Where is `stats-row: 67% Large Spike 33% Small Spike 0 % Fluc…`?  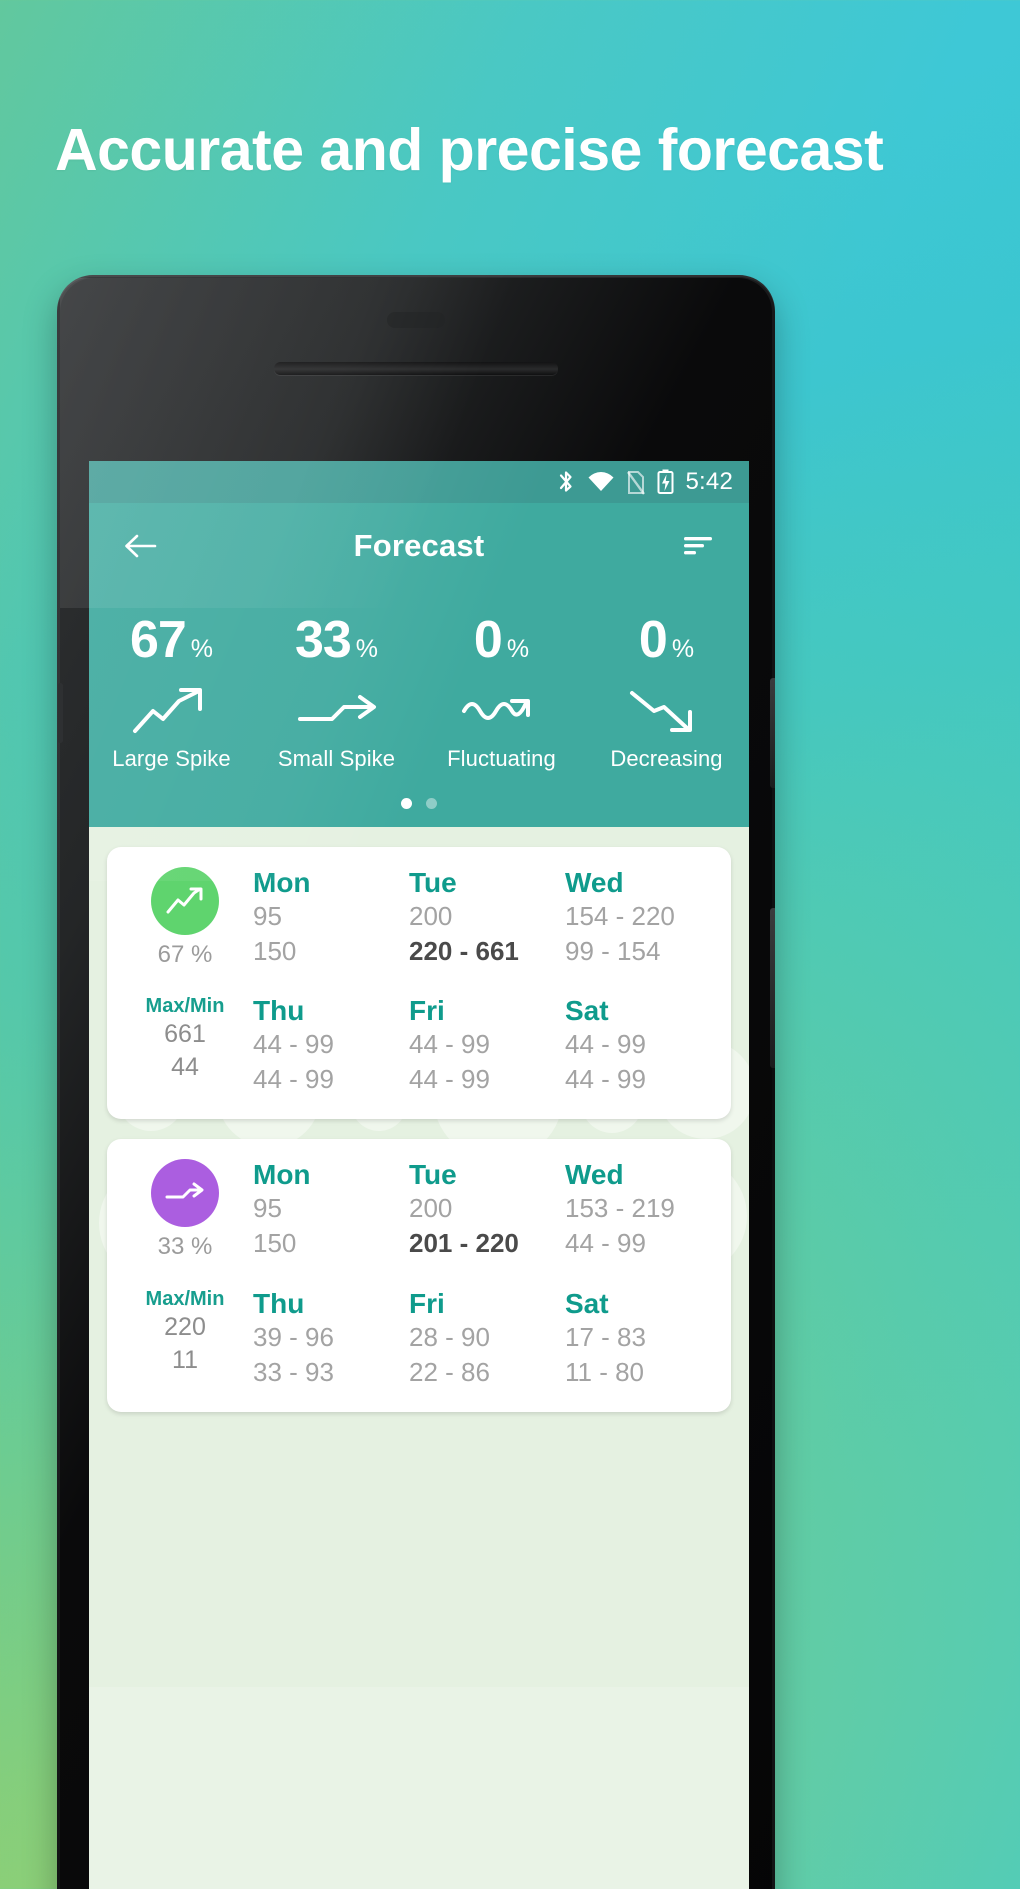 stats-row: 67% Large Spike 33% Small Spike 0 % Fluc… is located at coordinates (419, 691).